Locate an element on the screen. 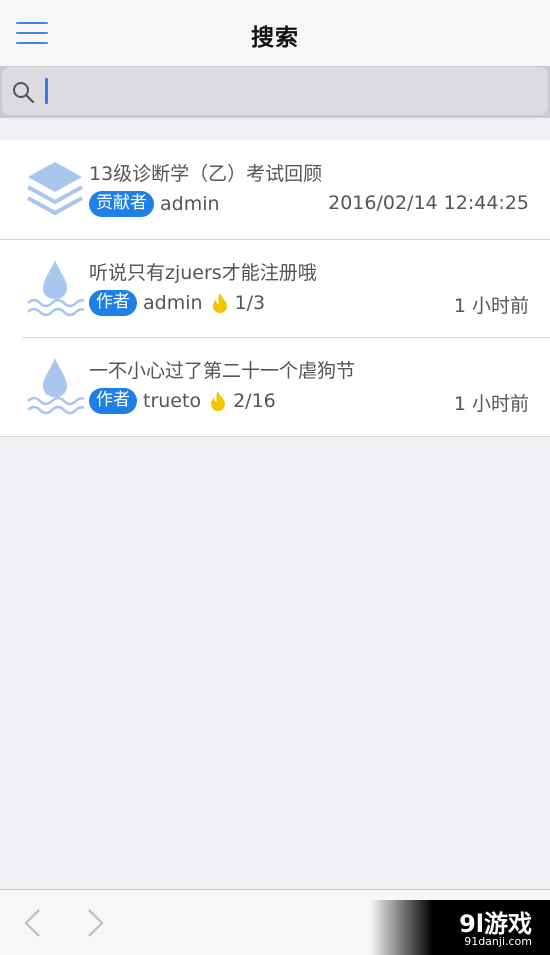  item-meta: 作者 admin 1/3 is located at coordinates (177, 302).